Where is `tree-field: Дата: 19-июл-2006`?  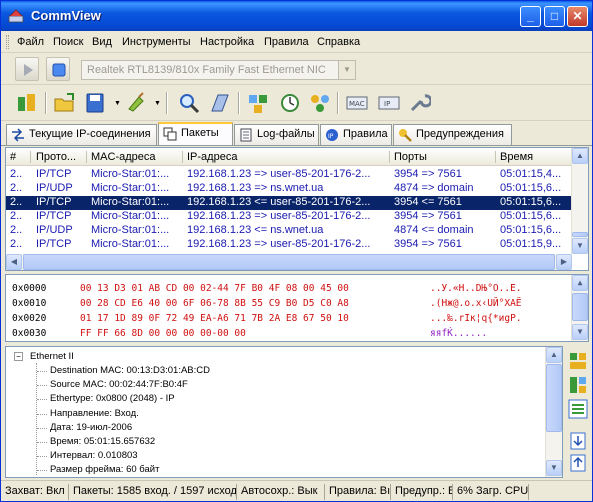
tree-field: Дата: 19-июл-2006 is located at coordinates (91, 427).